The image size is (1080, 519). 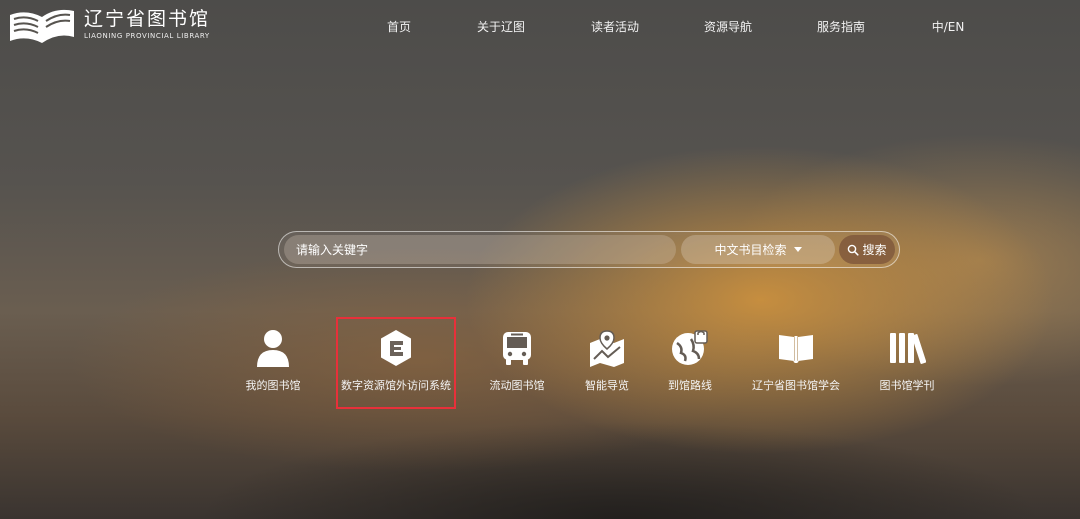 I want to click on nav-item-home: 首页, so click(x=399, y=26).